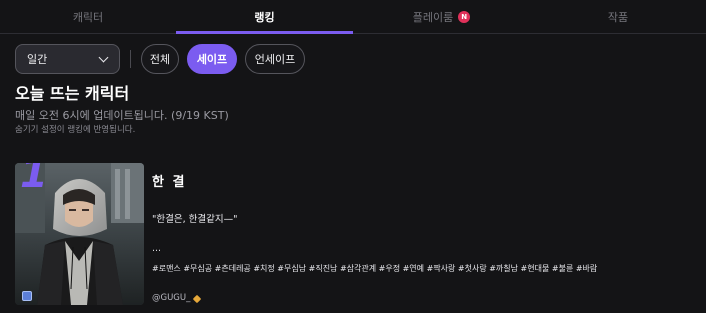  I want to click on gold-diamond-icon, so click(197, 298).